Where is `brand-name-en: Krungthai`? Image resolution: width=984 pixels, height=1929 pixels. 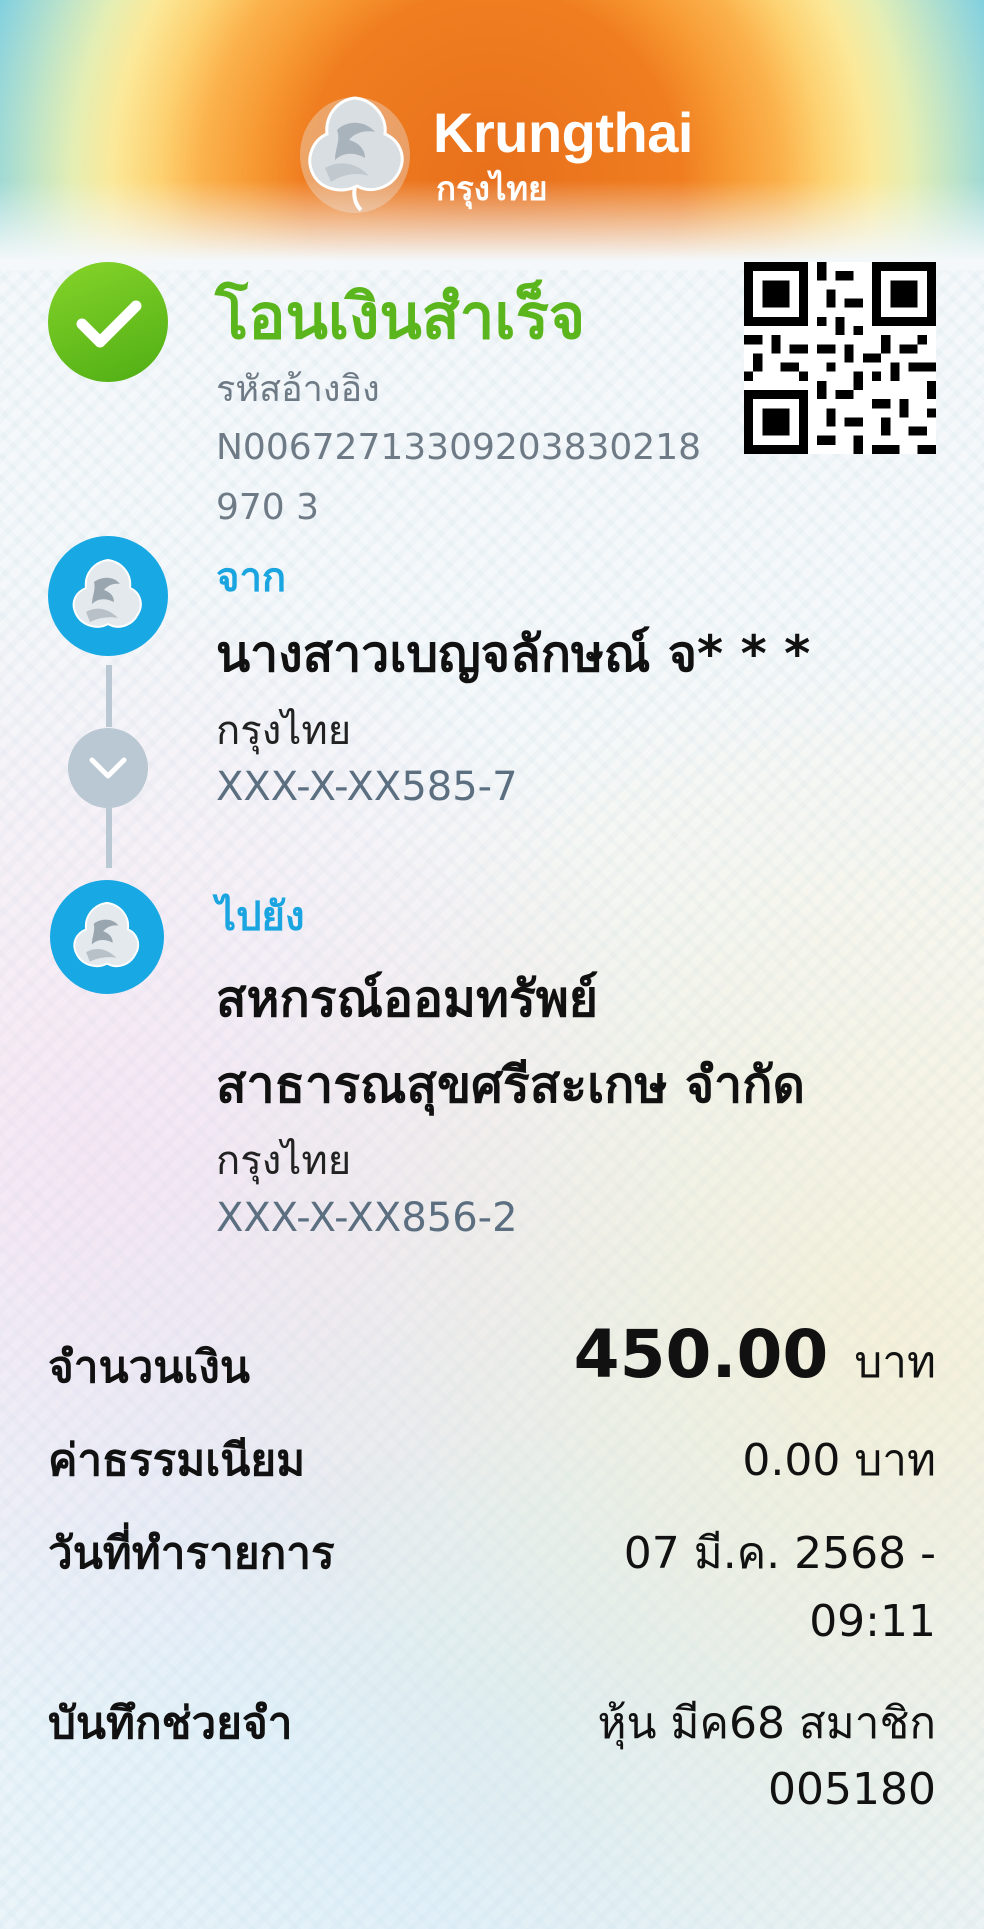
brand-name-en: Krungthai is located at coordinates (563, 132).